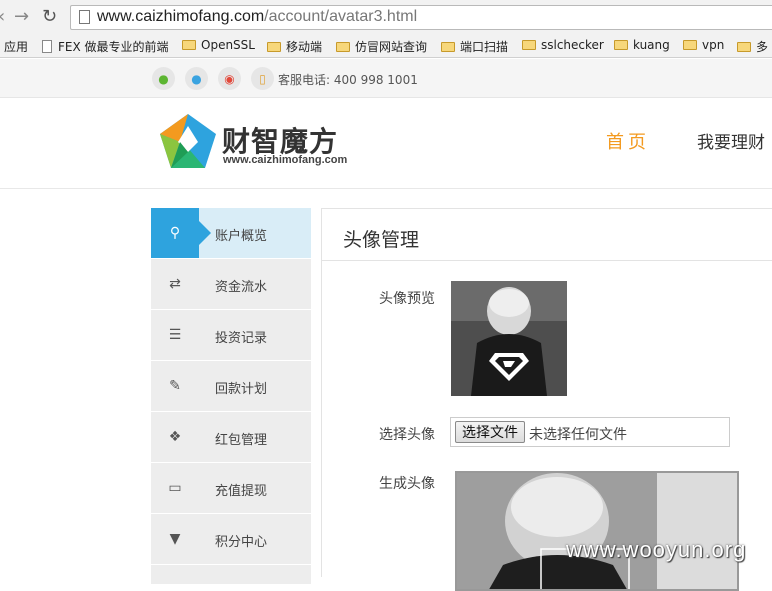  What do you see at coordinates (241, 491) in the screenshot?
I see `sidebar-item-label: 充值提现` at bounding box center [241, 491].